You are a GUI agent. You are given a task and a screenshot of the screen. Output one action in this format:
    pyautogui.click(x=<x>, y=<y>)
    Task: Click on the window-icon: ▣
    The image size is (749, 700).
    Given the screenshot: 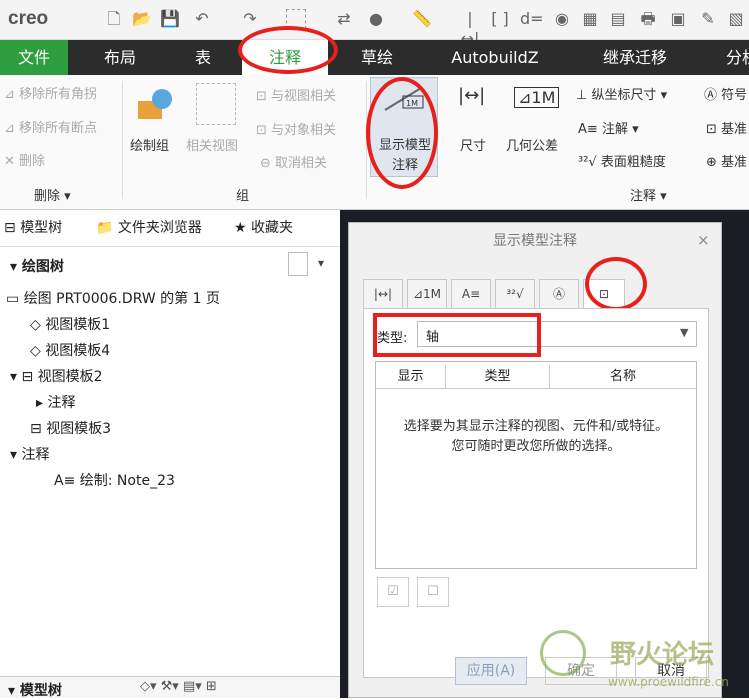 What is the action you would take?
    pyautogui.click(x=678, y=19)
    